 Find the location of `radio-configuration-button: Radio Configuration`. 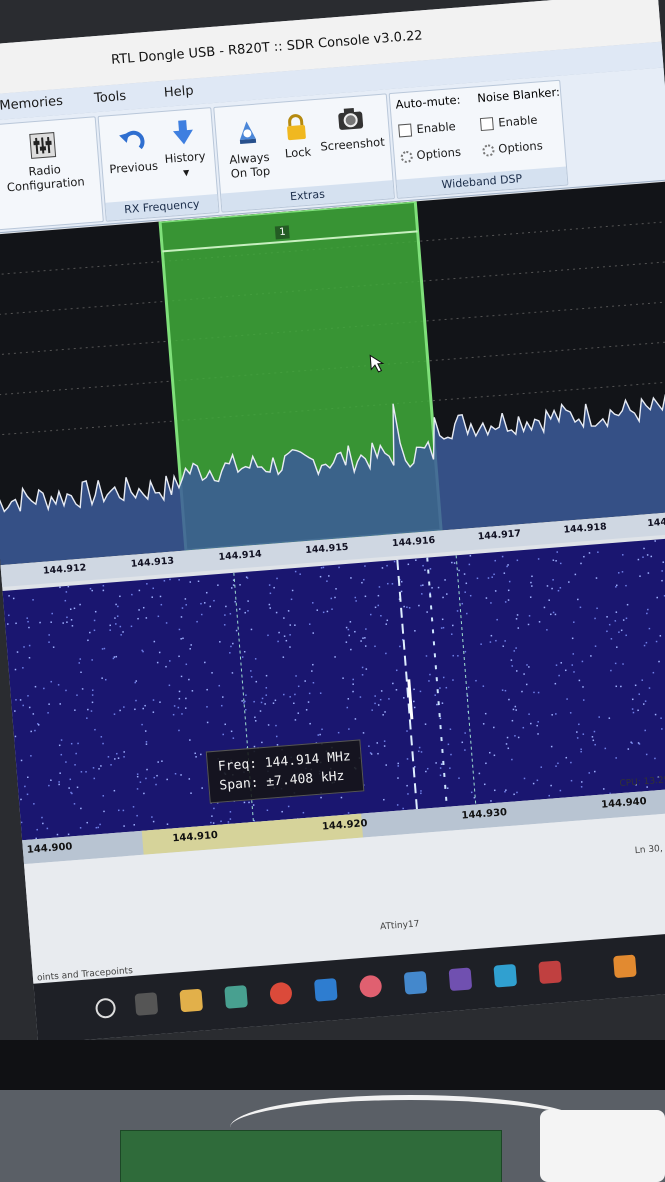

radio-configuration-button: Radio Configuration is located at coordinates (46, 161).